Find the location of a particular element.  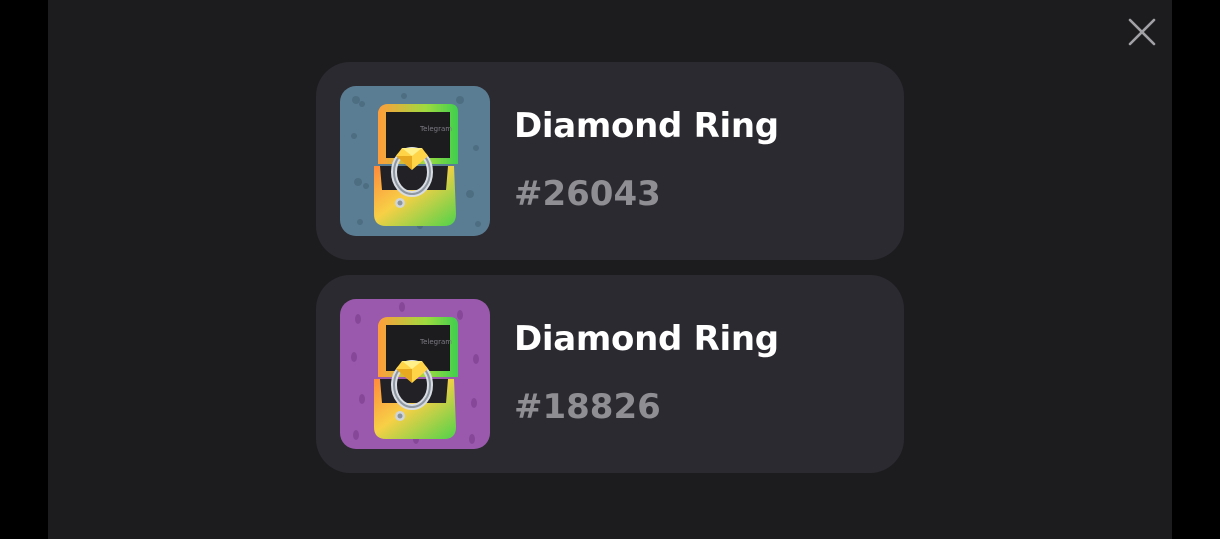

gift-number: #26043 is located at coordinates (587, 194).